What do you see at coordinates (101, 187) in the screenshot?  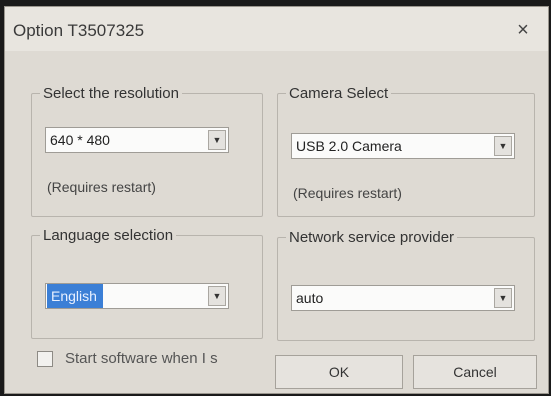 I see `resolution-restart-note: (Requires restart)` at bounding box center [101, 187].